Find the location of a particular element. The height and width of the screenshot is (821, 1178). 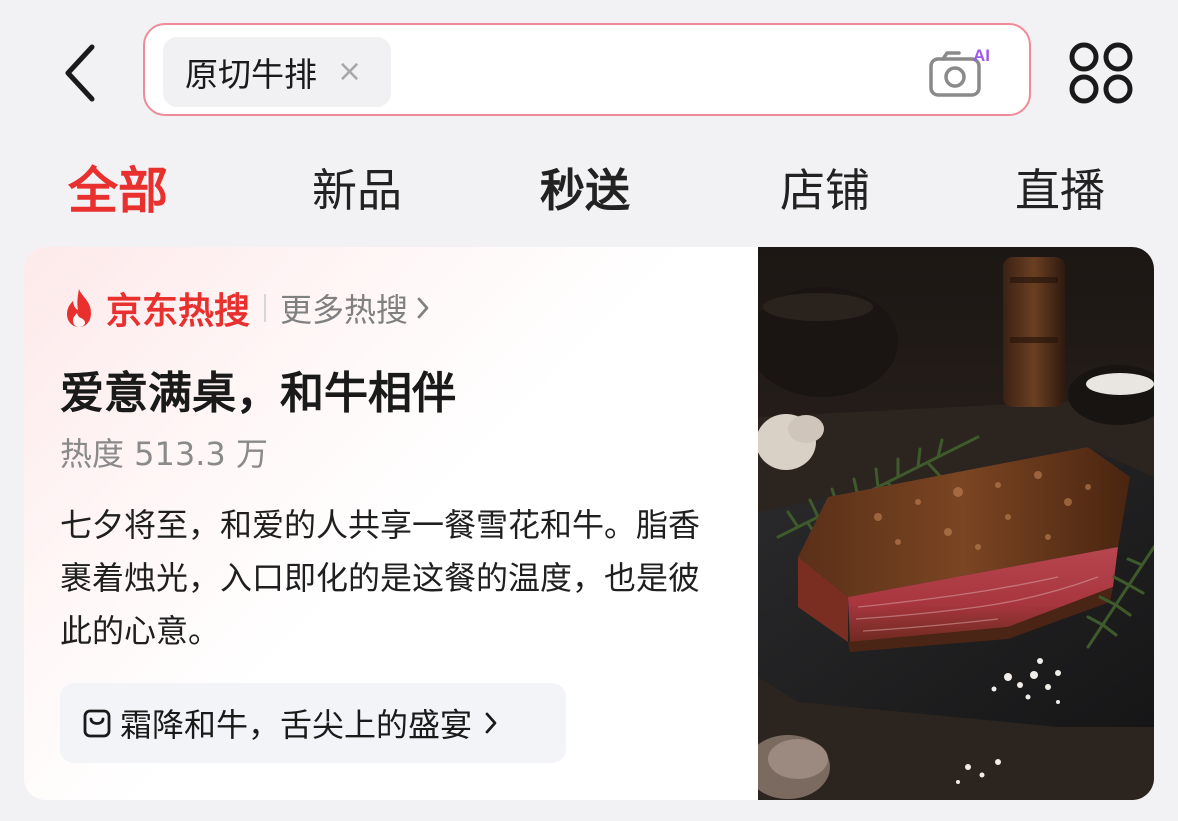

search-box: 原切牛排 × AI is located at coordinates (587, 69).